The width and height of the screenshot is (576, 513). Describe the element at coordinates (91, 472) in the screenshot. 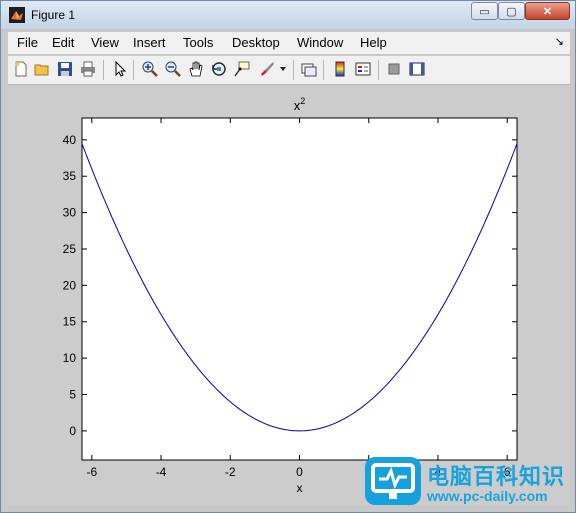

I see `x-tick-label: -6` at that location.